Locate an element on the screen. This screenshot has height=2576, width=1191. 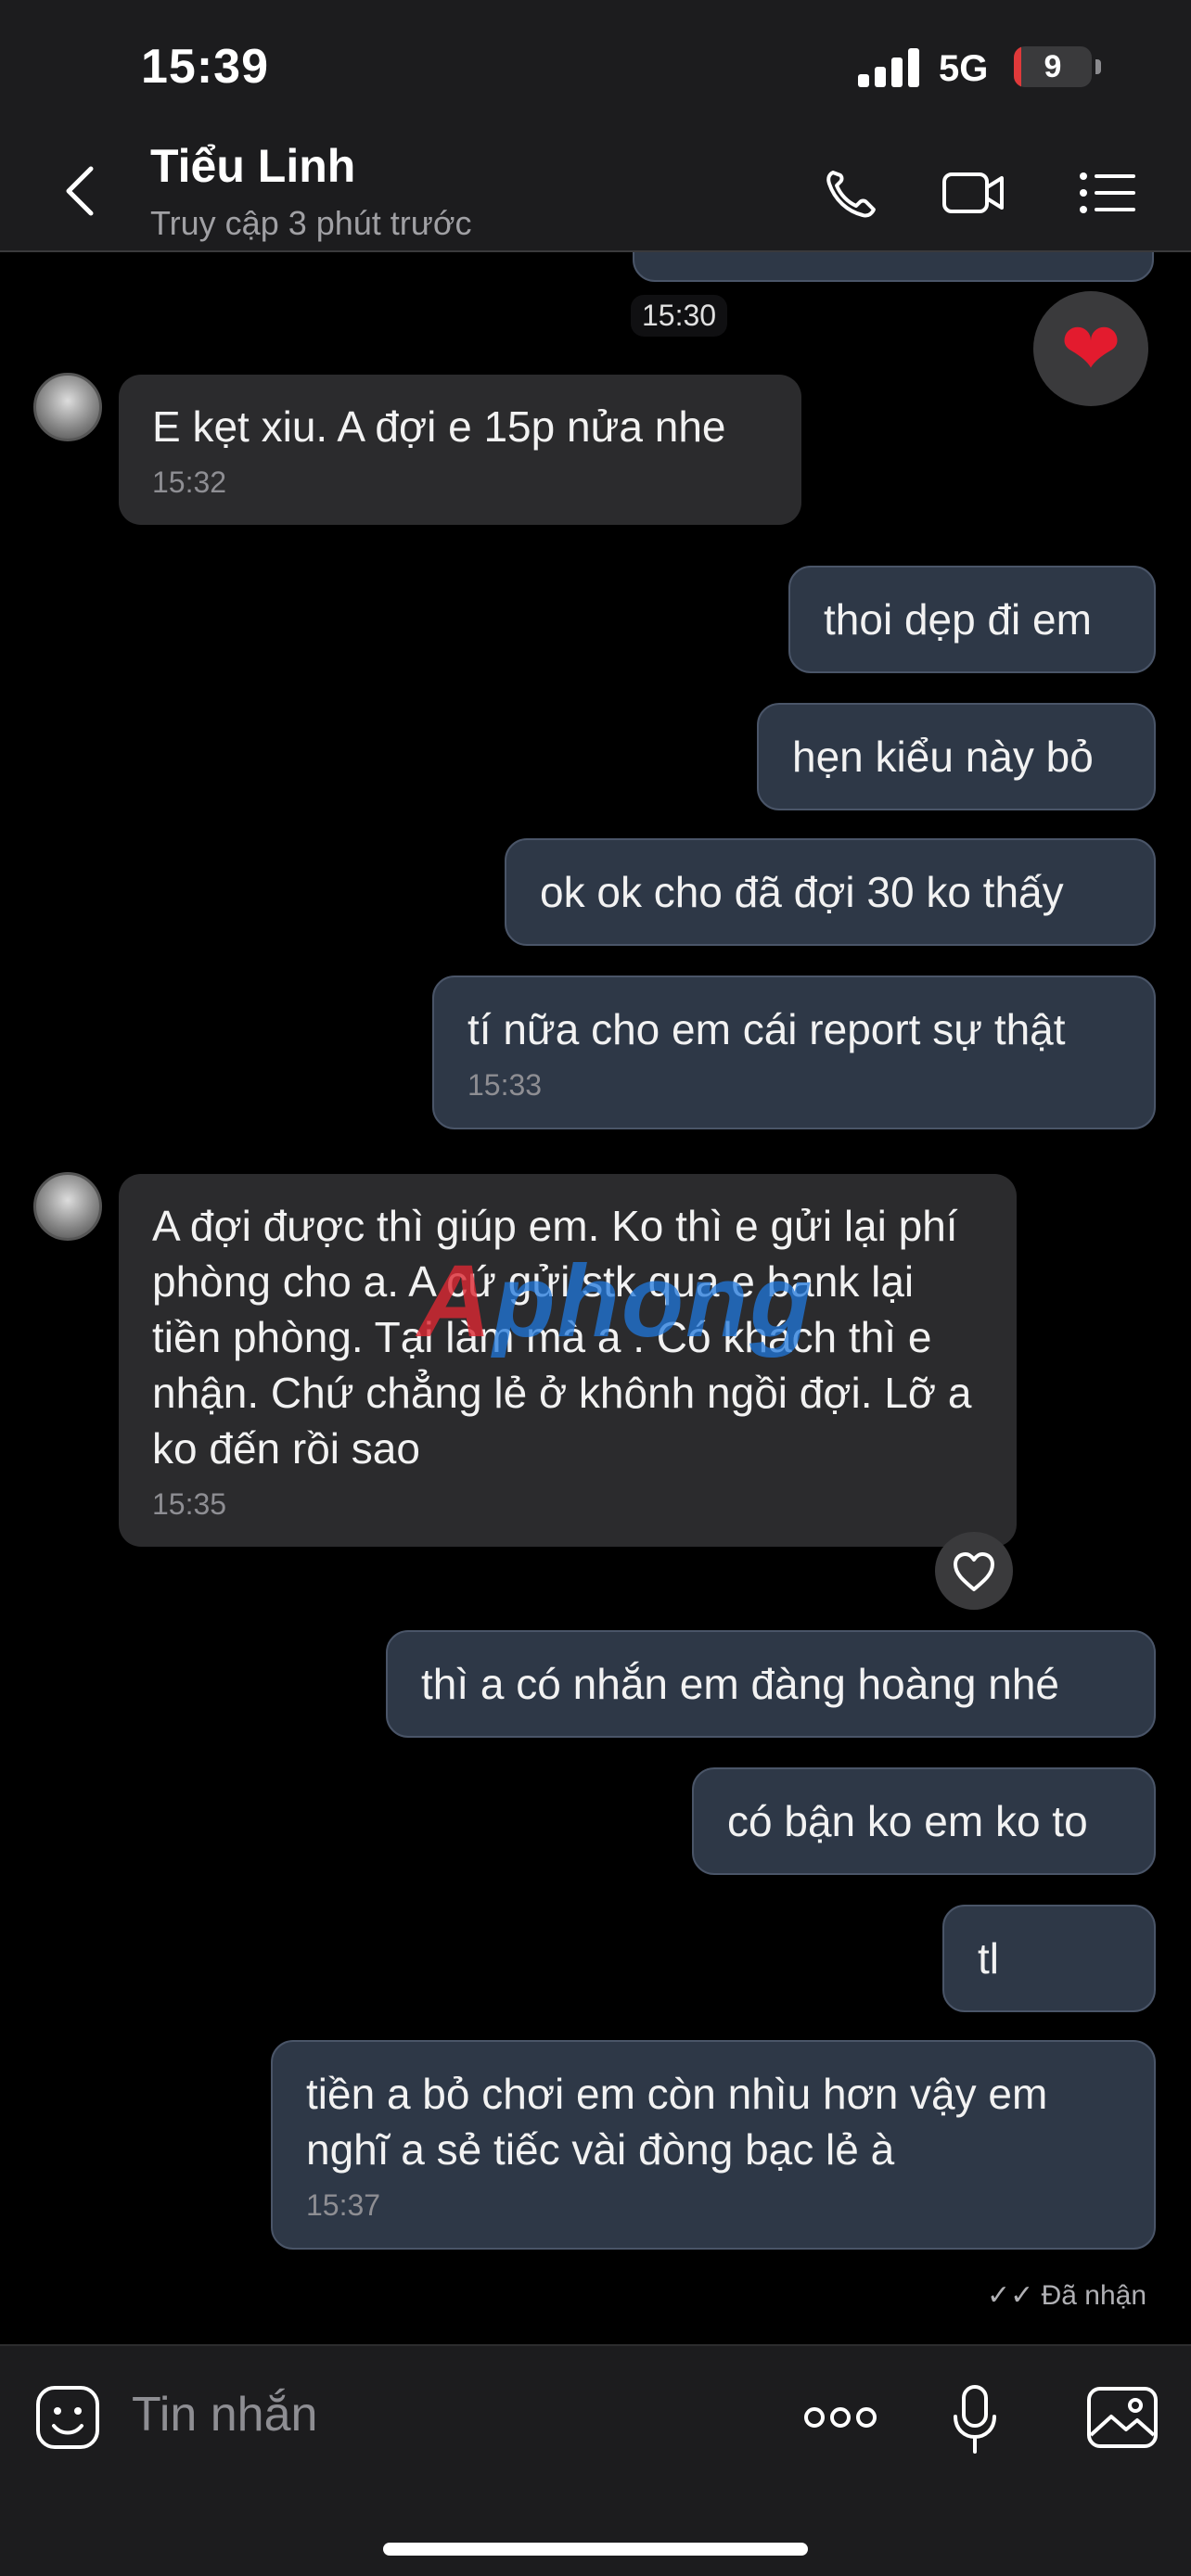
network-type: 5G is located at coordinates (964, 68).